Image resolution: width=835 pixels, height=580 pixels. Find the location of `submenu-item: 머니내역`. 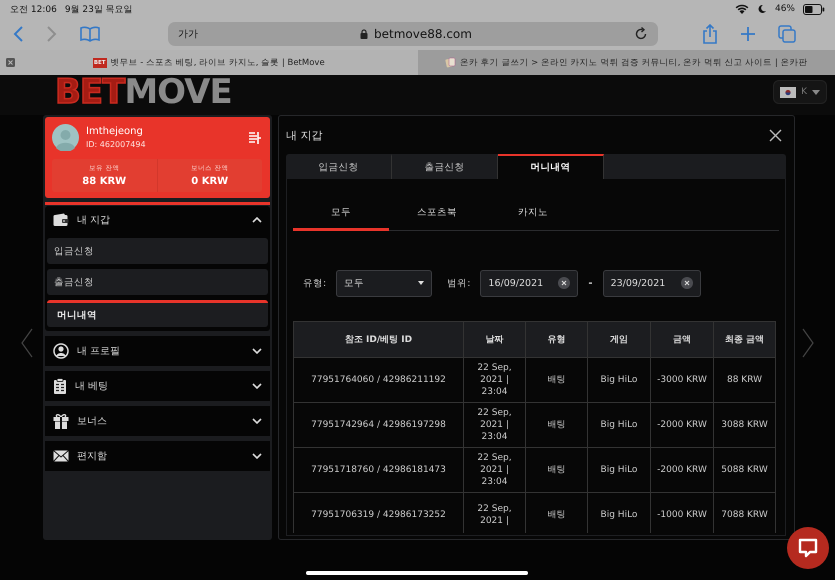

submenu-item: 머니내역 is located at coordinates (157, 313).